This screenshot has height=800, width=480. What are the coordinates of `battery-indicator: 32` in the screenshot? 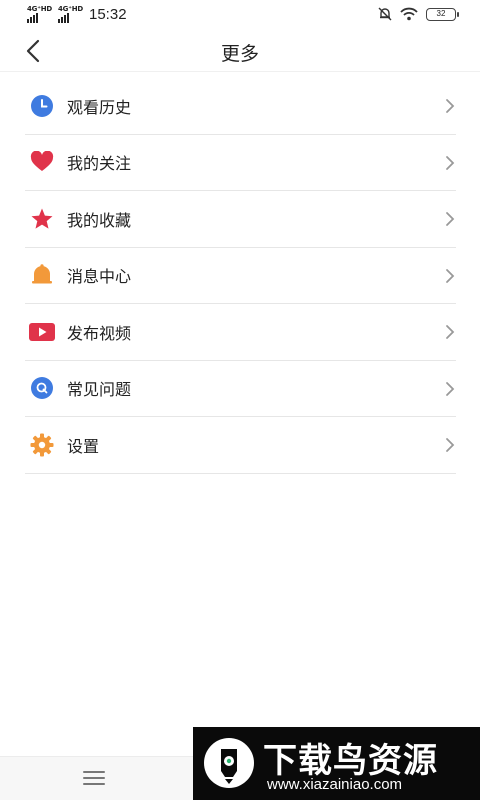 It's located at (442, 14).